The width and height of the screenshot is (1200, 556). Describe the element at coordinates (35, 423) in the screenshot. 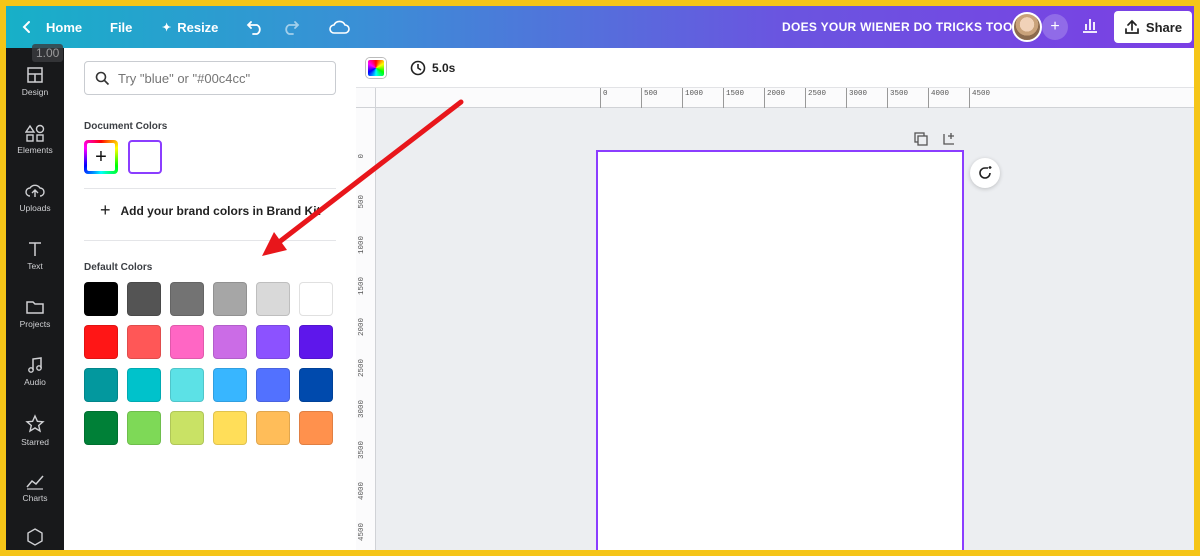

I see `star-icon` at that location.